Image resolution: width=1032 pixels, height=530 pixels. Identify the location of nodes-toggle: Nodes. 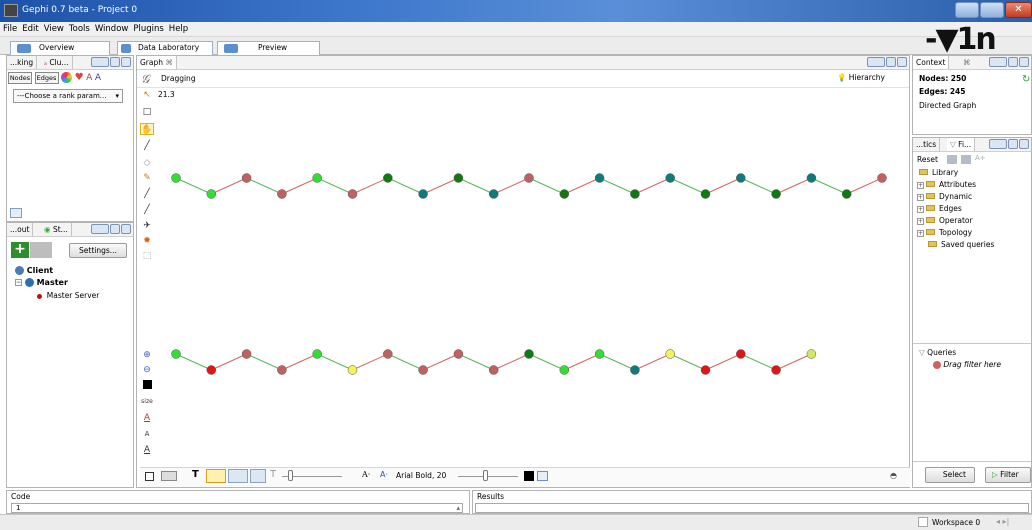
(20, 78).